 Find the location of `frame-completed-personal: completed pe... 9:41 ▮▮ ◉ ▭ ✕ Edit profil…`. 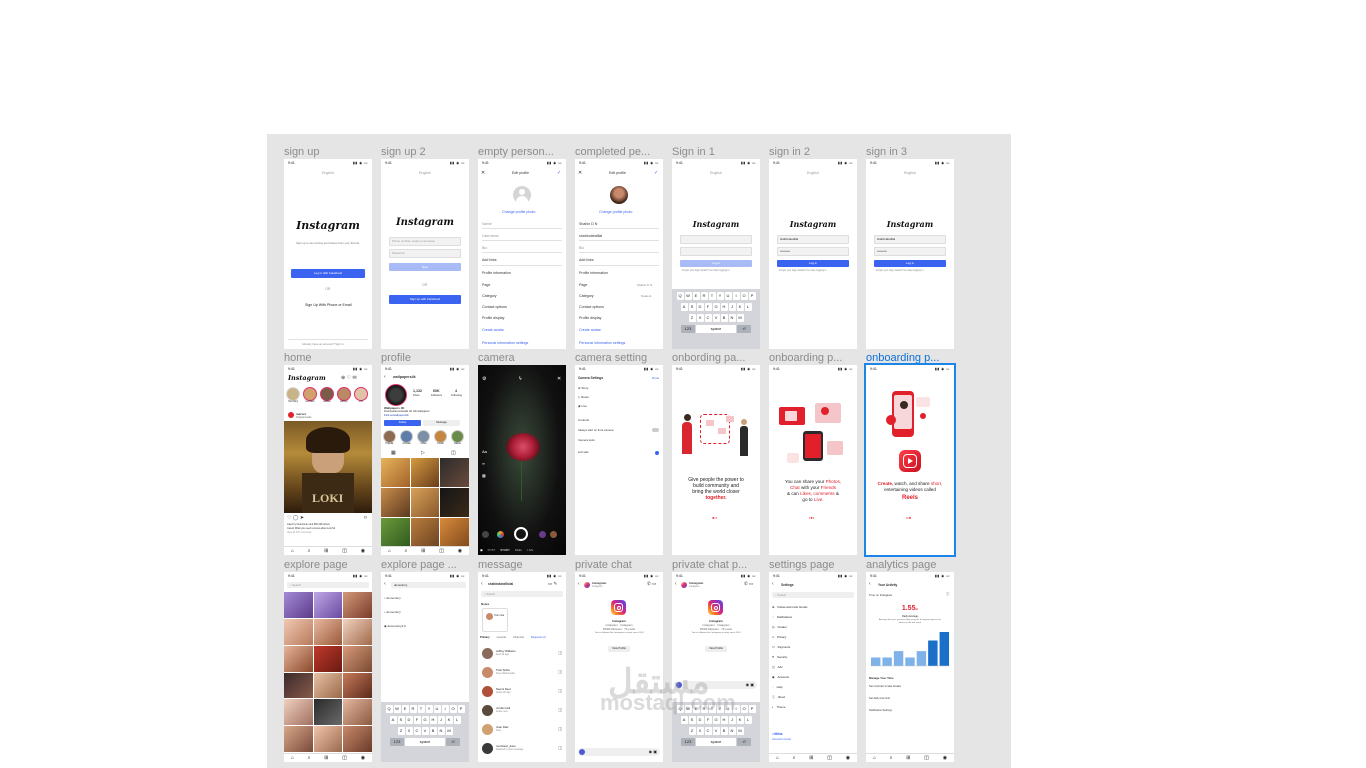

frame-completed-personal: completed pe... 9:41 ▮▮ ◉ ▭ ✕ Edit profil… is located at coordinates (619, 247).